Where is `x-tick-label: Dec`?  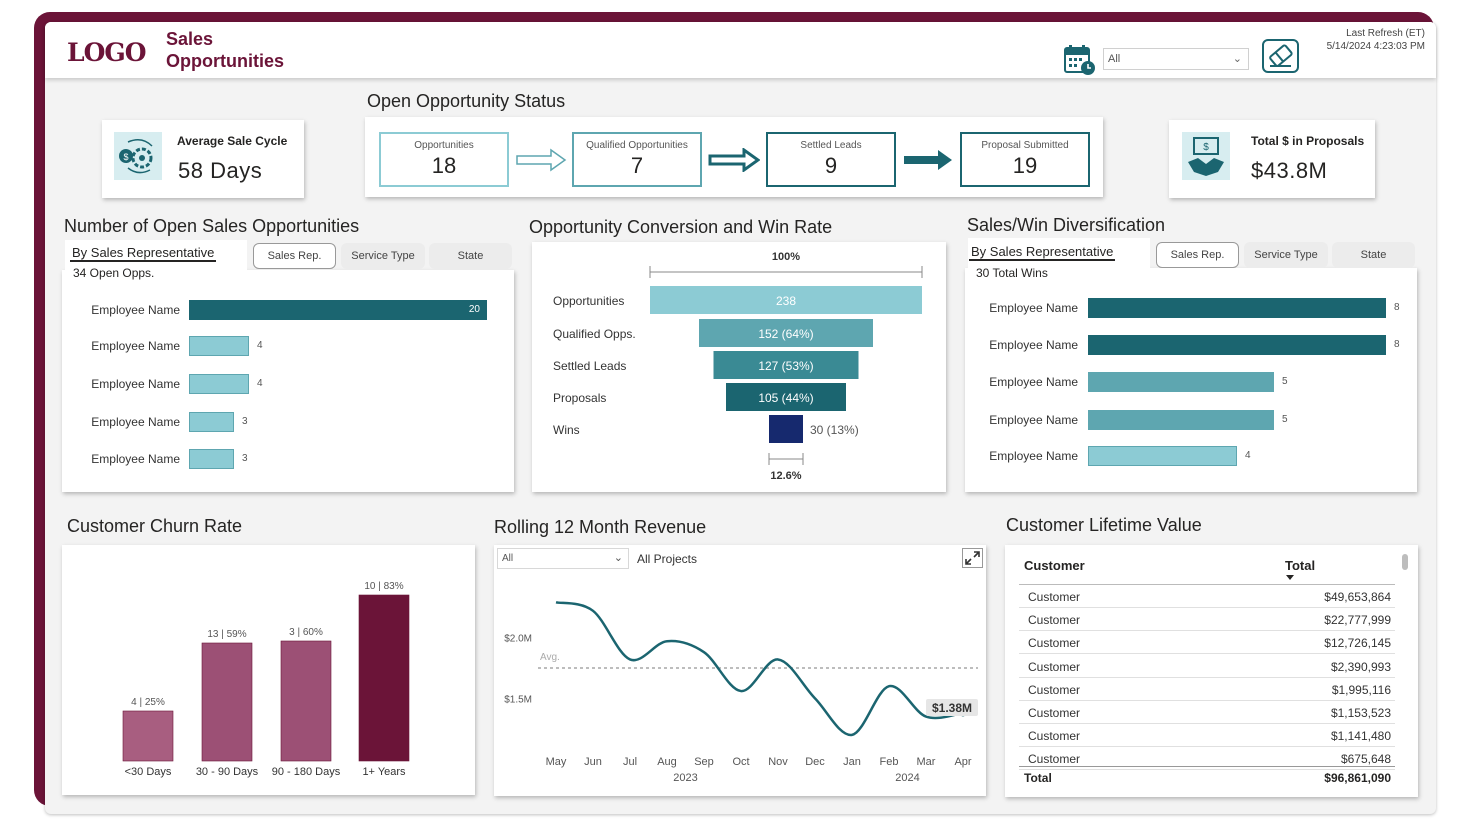 x-tick-label: Dec is located at coordinates (815, 762).